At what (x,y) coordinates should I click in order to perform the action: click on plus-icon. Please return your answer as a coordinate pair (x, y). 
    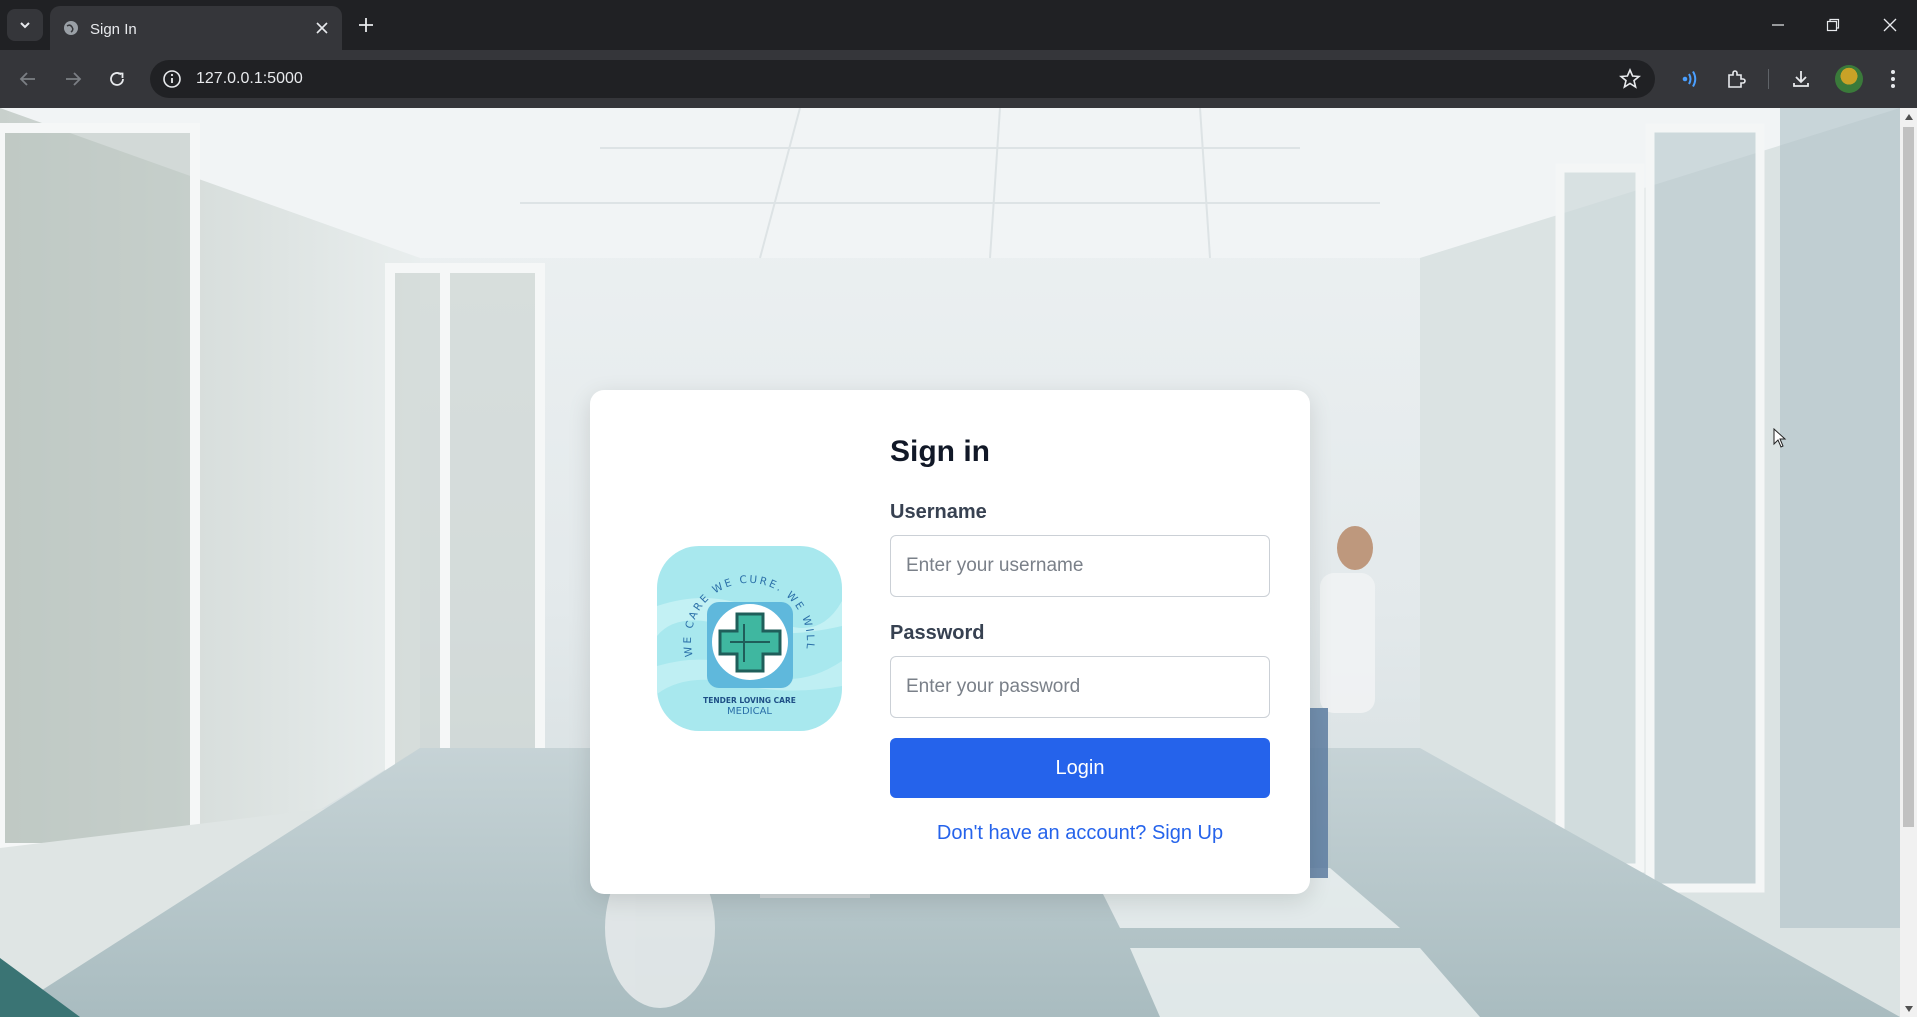
    Looking at the image, I should click on (366, 25).